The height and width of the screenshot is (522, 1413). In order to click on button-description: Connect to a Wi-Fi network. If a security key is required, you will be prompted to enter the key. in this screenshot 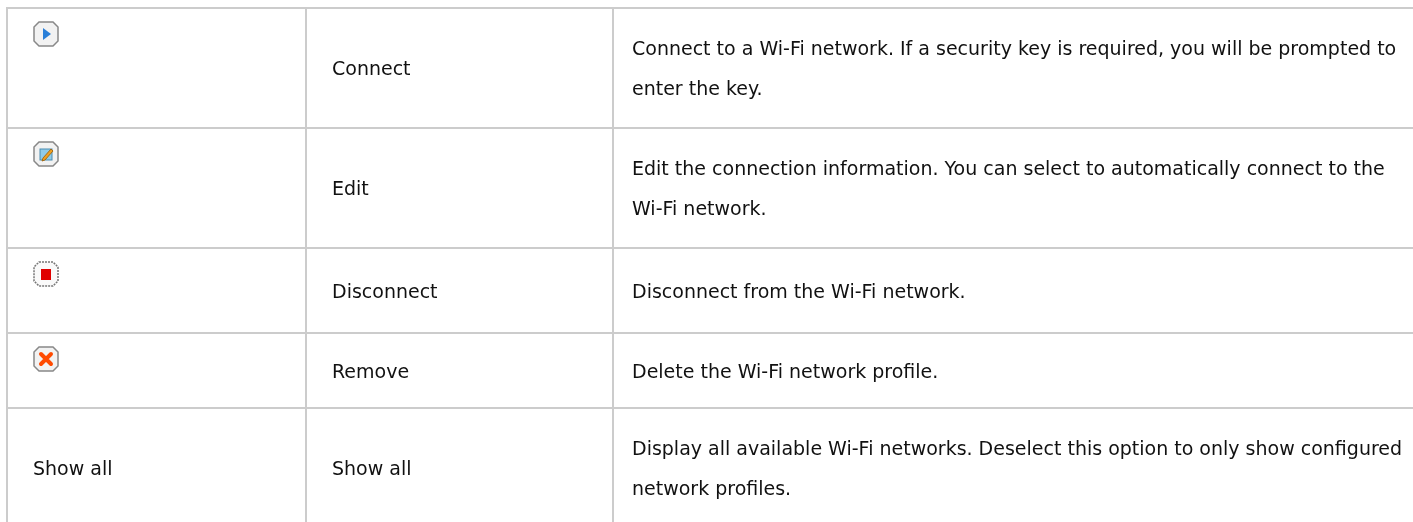, I will do `click(1015, 68)`.